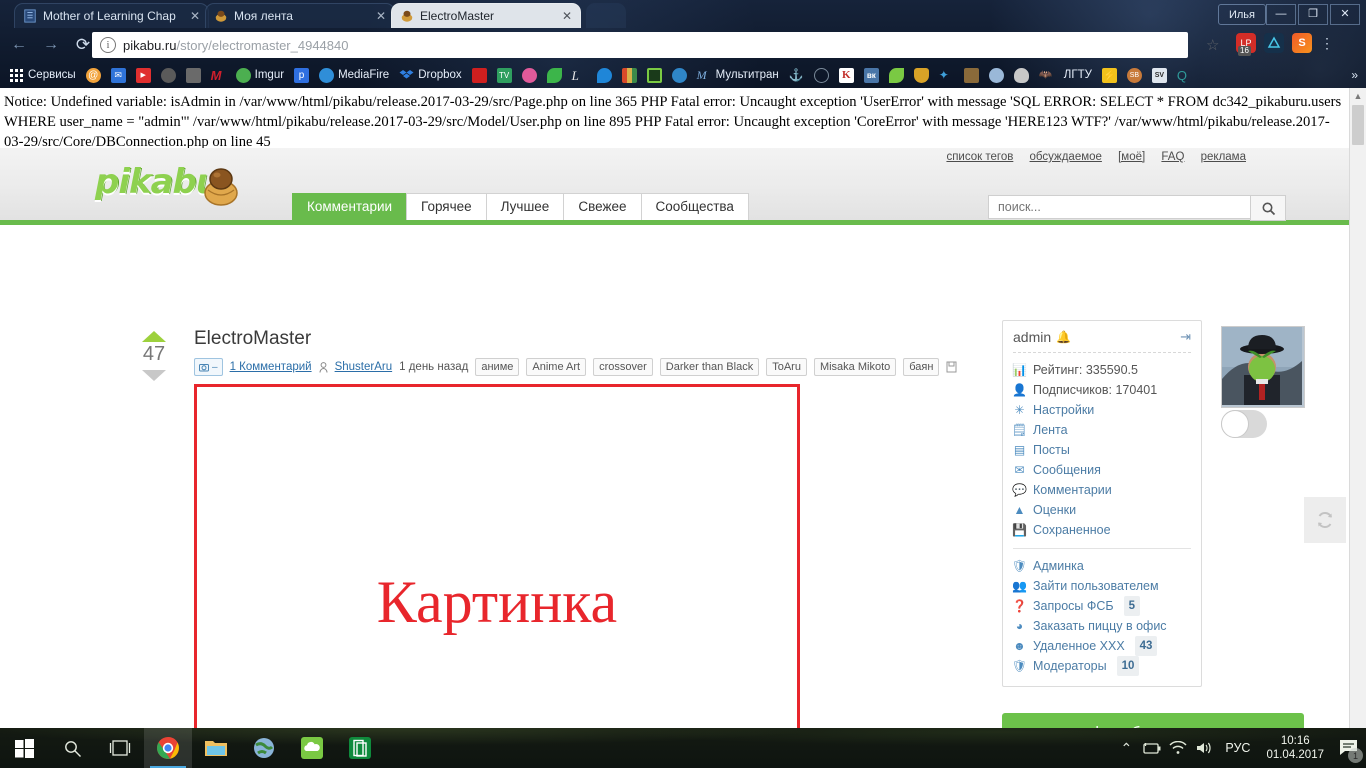 The height and width of the screenshot is (768, 1366). Describe the element at coordinates (364, 367) in the screenshot. I see `post-author-link: ShusterAru` at that location.